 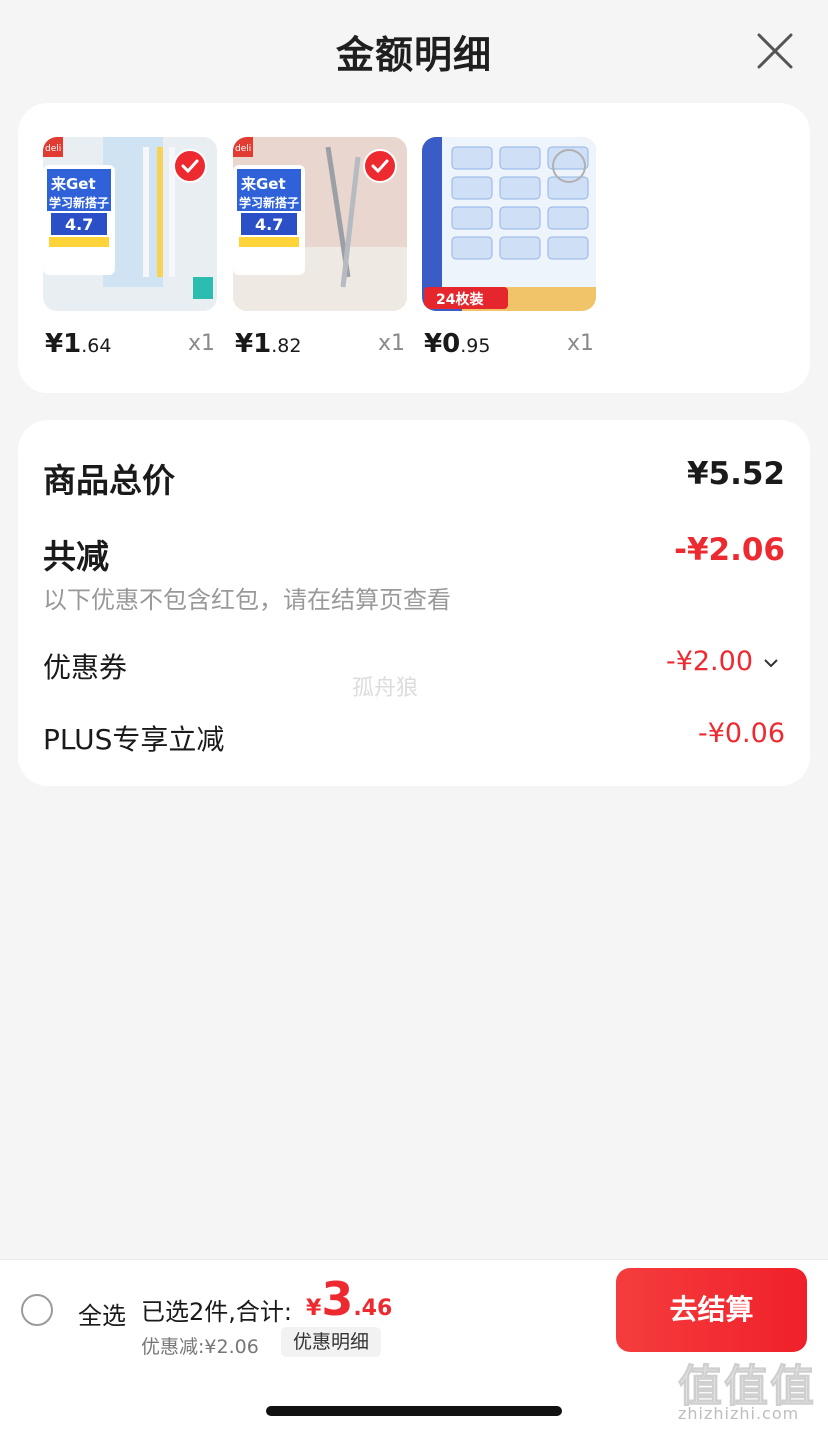 I want to click on total-amount: ¥3.46, so click(x=349, y=1299).